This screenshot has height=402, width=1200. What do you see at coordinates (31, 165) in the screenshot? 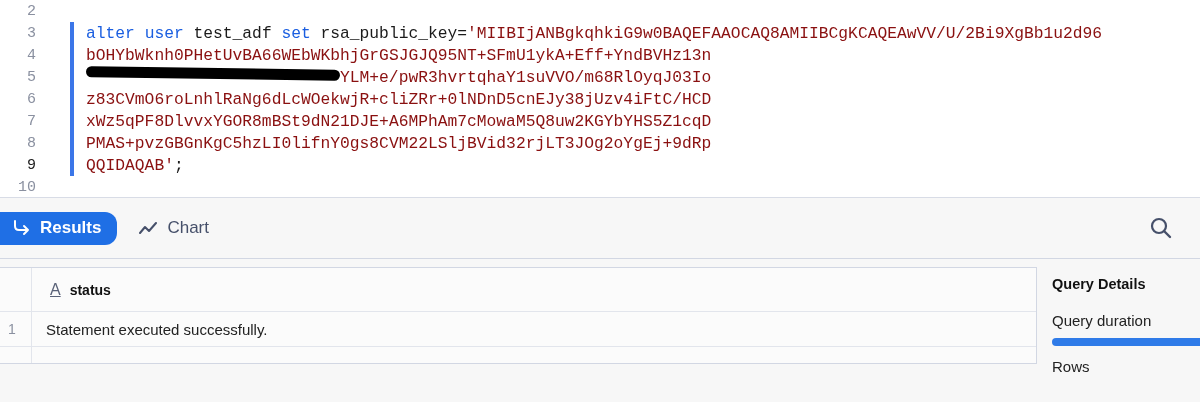
I see `line-number: 9` at bounding box center [31, 165].